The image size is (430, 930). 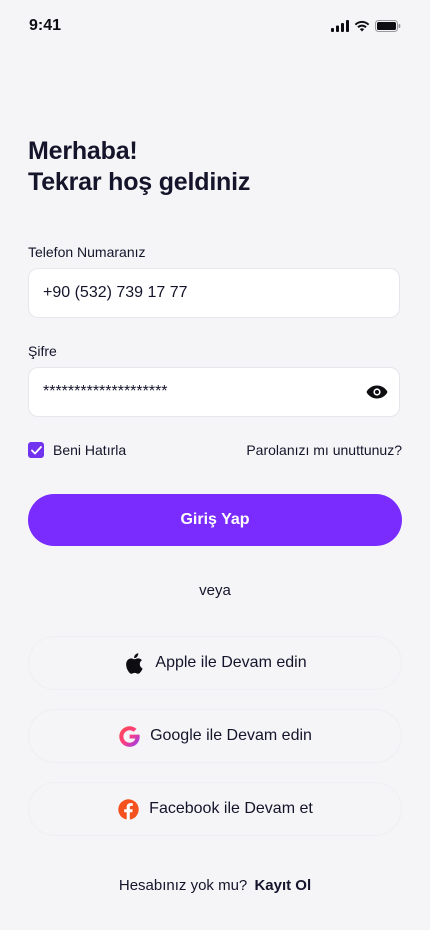 I want to click on eye-icon, so click(x=377, y=392).